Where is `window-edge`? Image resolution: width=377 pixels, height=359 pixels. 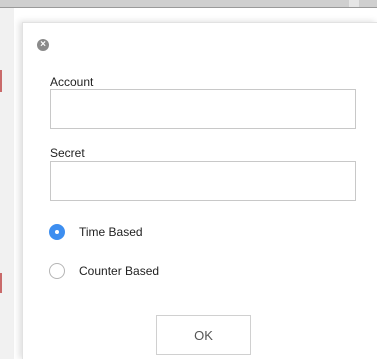
window-edge is located at coordinates (188, 7).